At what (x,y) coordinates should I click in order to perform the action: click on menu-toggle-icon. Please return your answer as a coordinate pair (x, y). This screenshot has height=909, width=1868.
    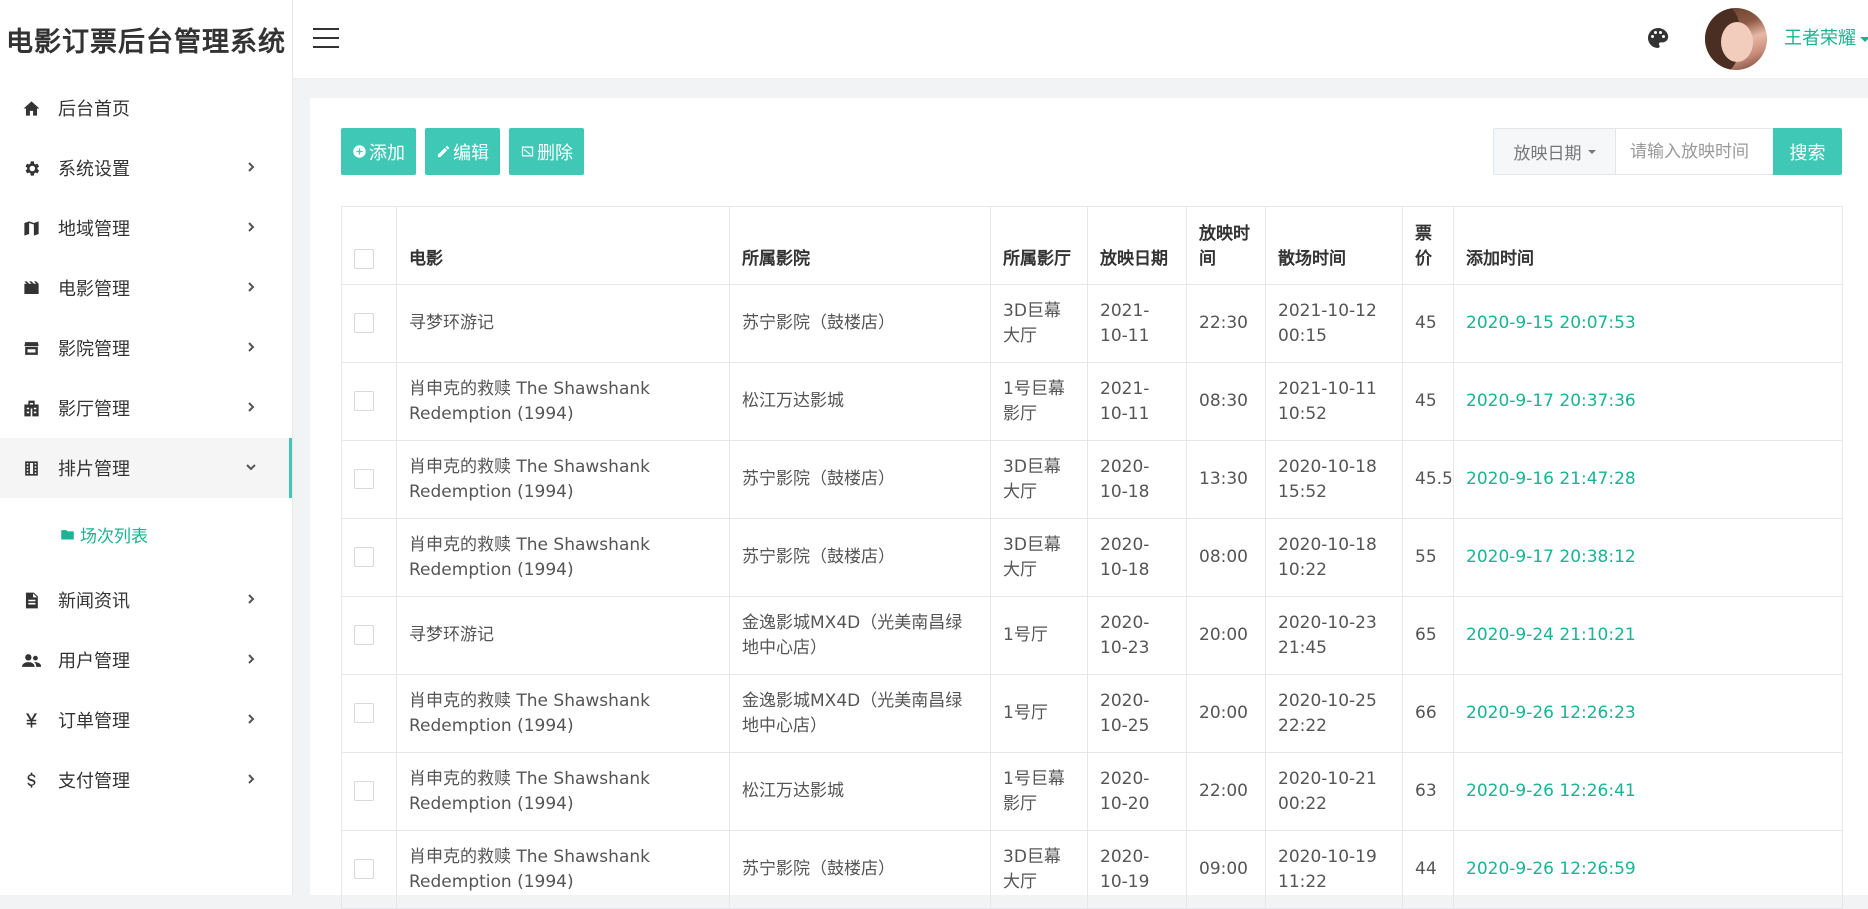
    Looking at the image, I should click on (326, 39).